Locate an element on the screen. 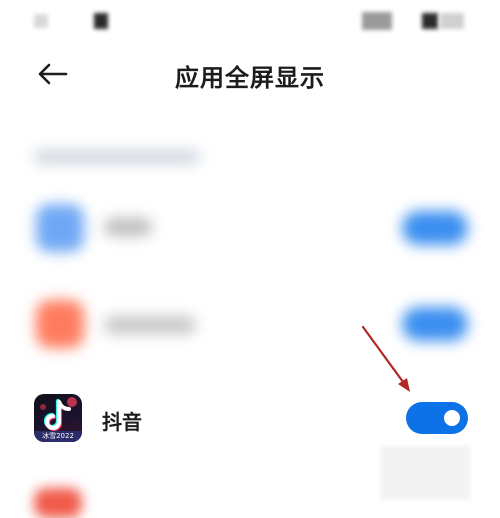  section-label is located at coordinates (117, 157).